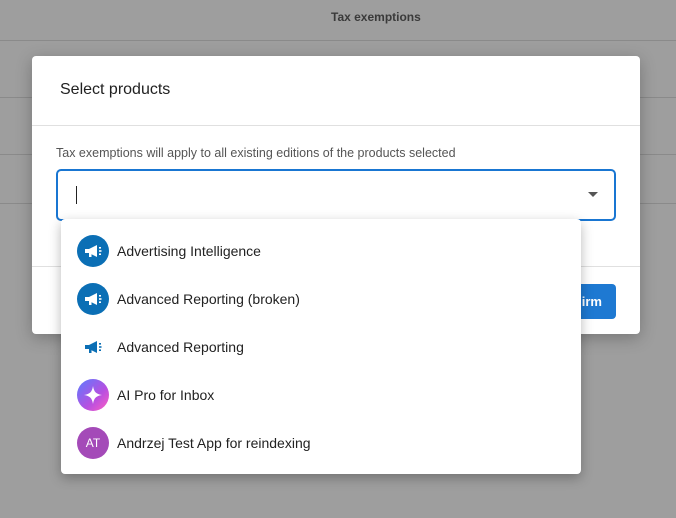 This screenshot has width=676, height=518. What do you see at coordinates (93, 443) in the screenshot?
I see `avatar: AT` at bounding box center [93, 443].